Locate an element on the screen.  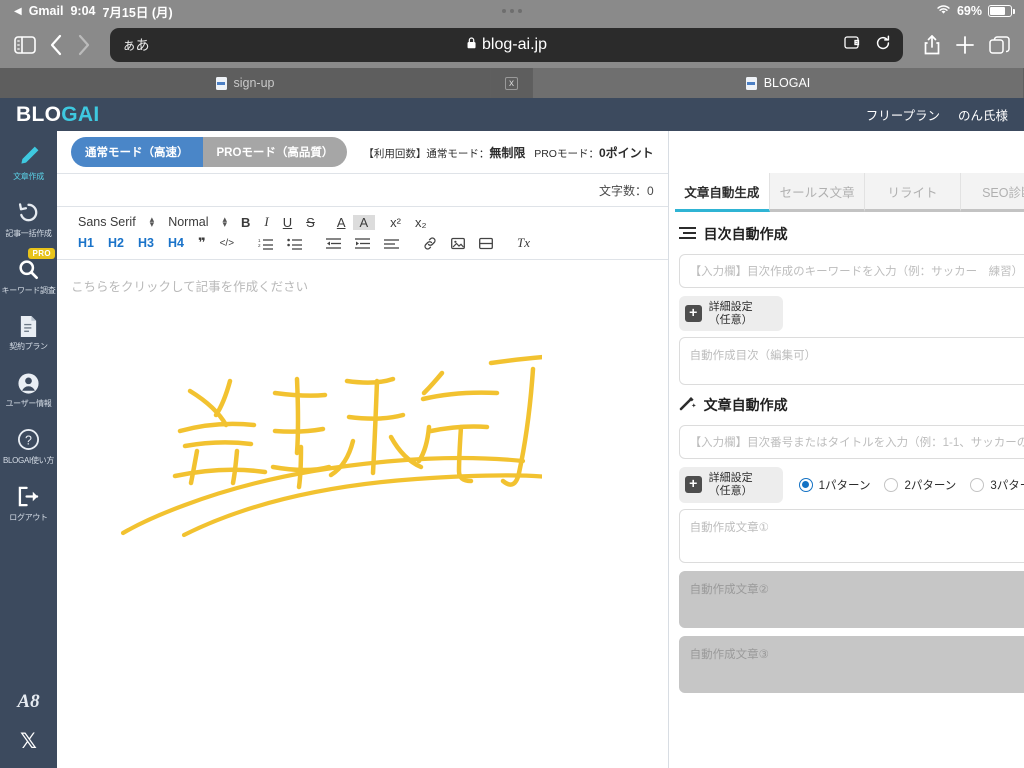
article-output-2-textarea: 自動作成文章② is located at coordinates (851, 599).